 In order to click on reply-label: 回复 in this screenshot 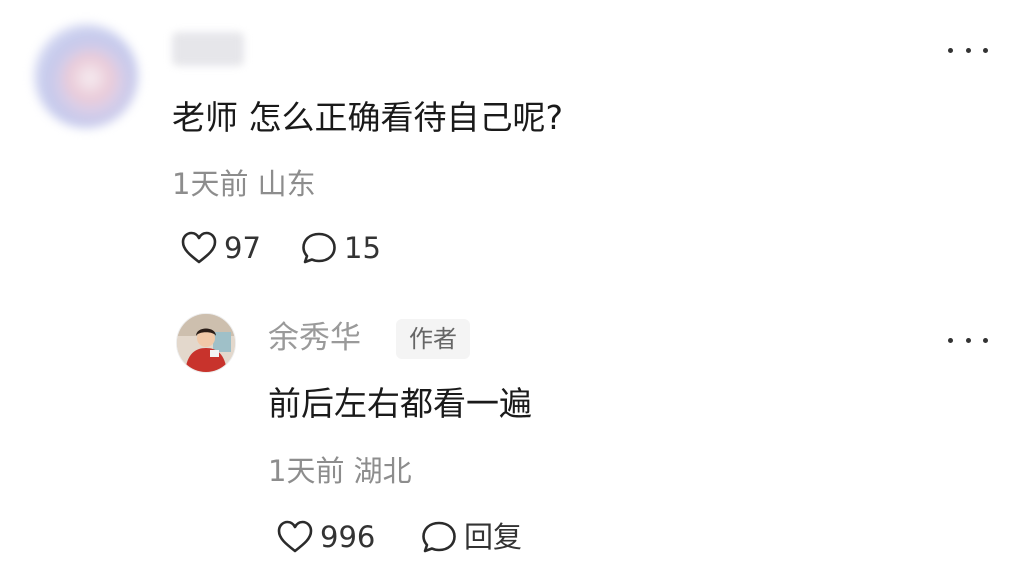, I will do `click(493, 536)`.